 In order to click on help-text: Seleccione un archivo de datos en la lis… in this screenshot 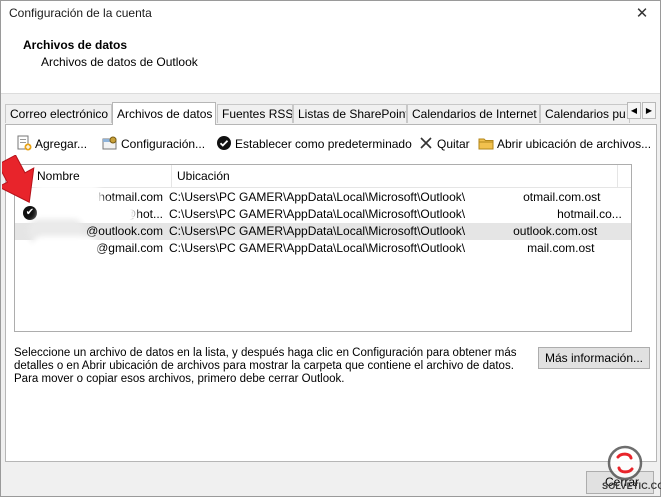, I will do `click(274, 366)`.